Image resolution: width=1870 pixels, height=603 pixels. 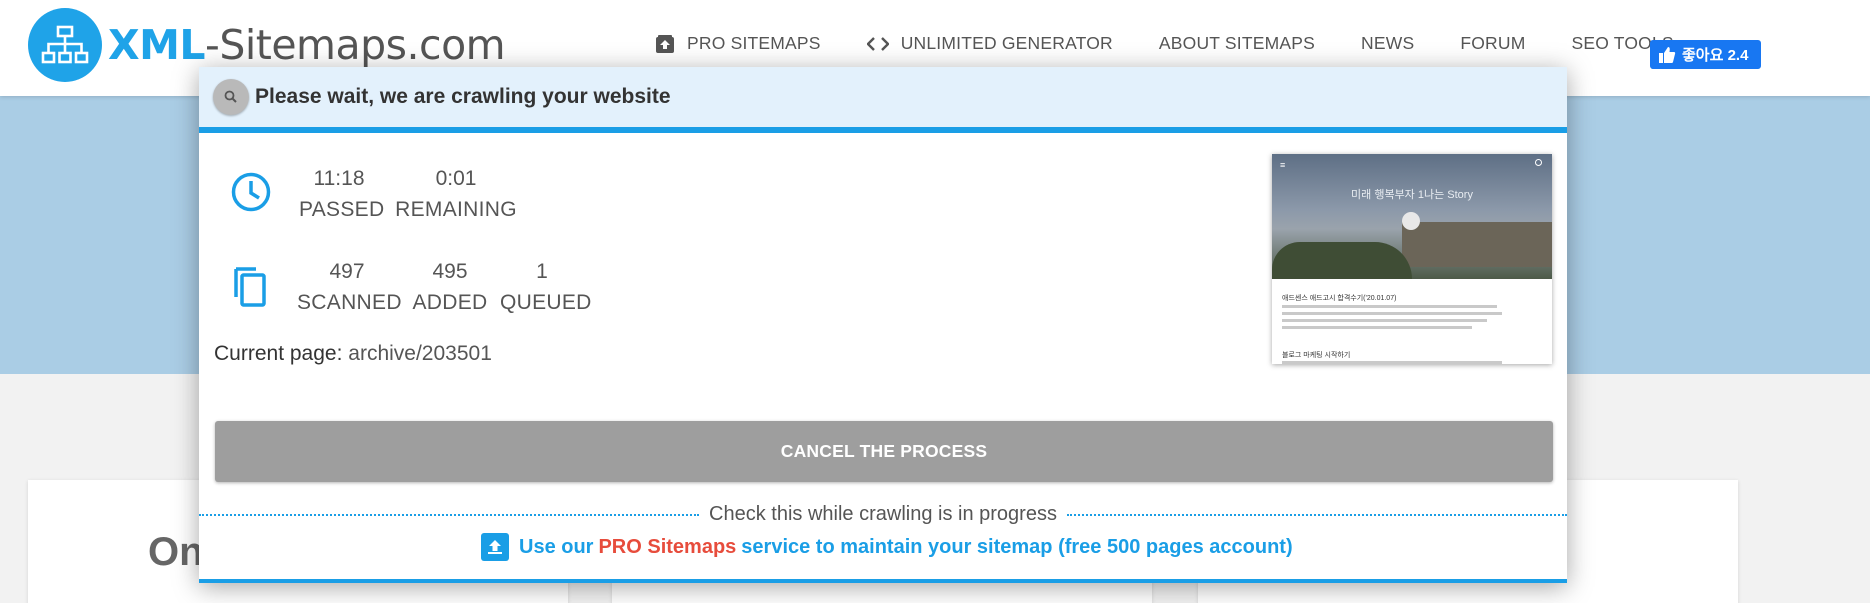 I want to click on promo-prefix: Use our, so click(x=556, y=546).